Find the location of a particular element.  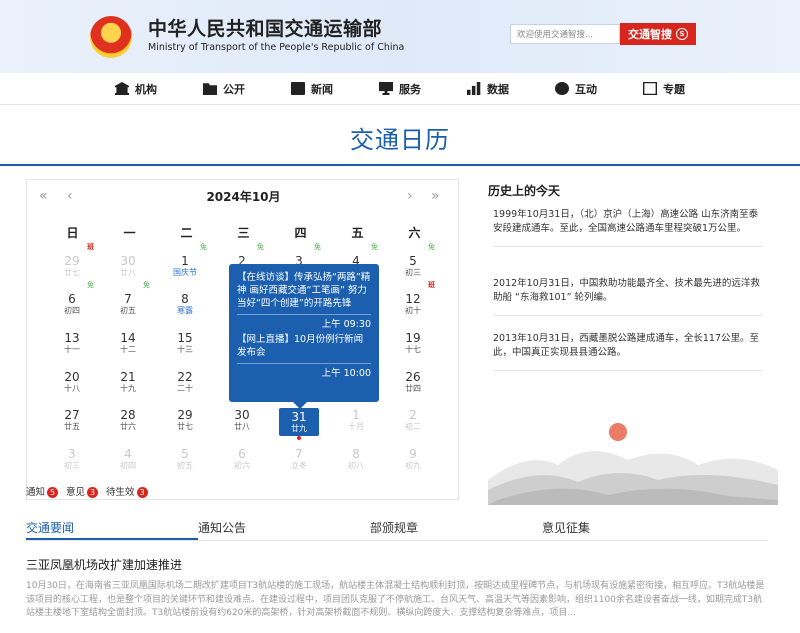

next-year-icon: » is located at coordinates (435, 196).